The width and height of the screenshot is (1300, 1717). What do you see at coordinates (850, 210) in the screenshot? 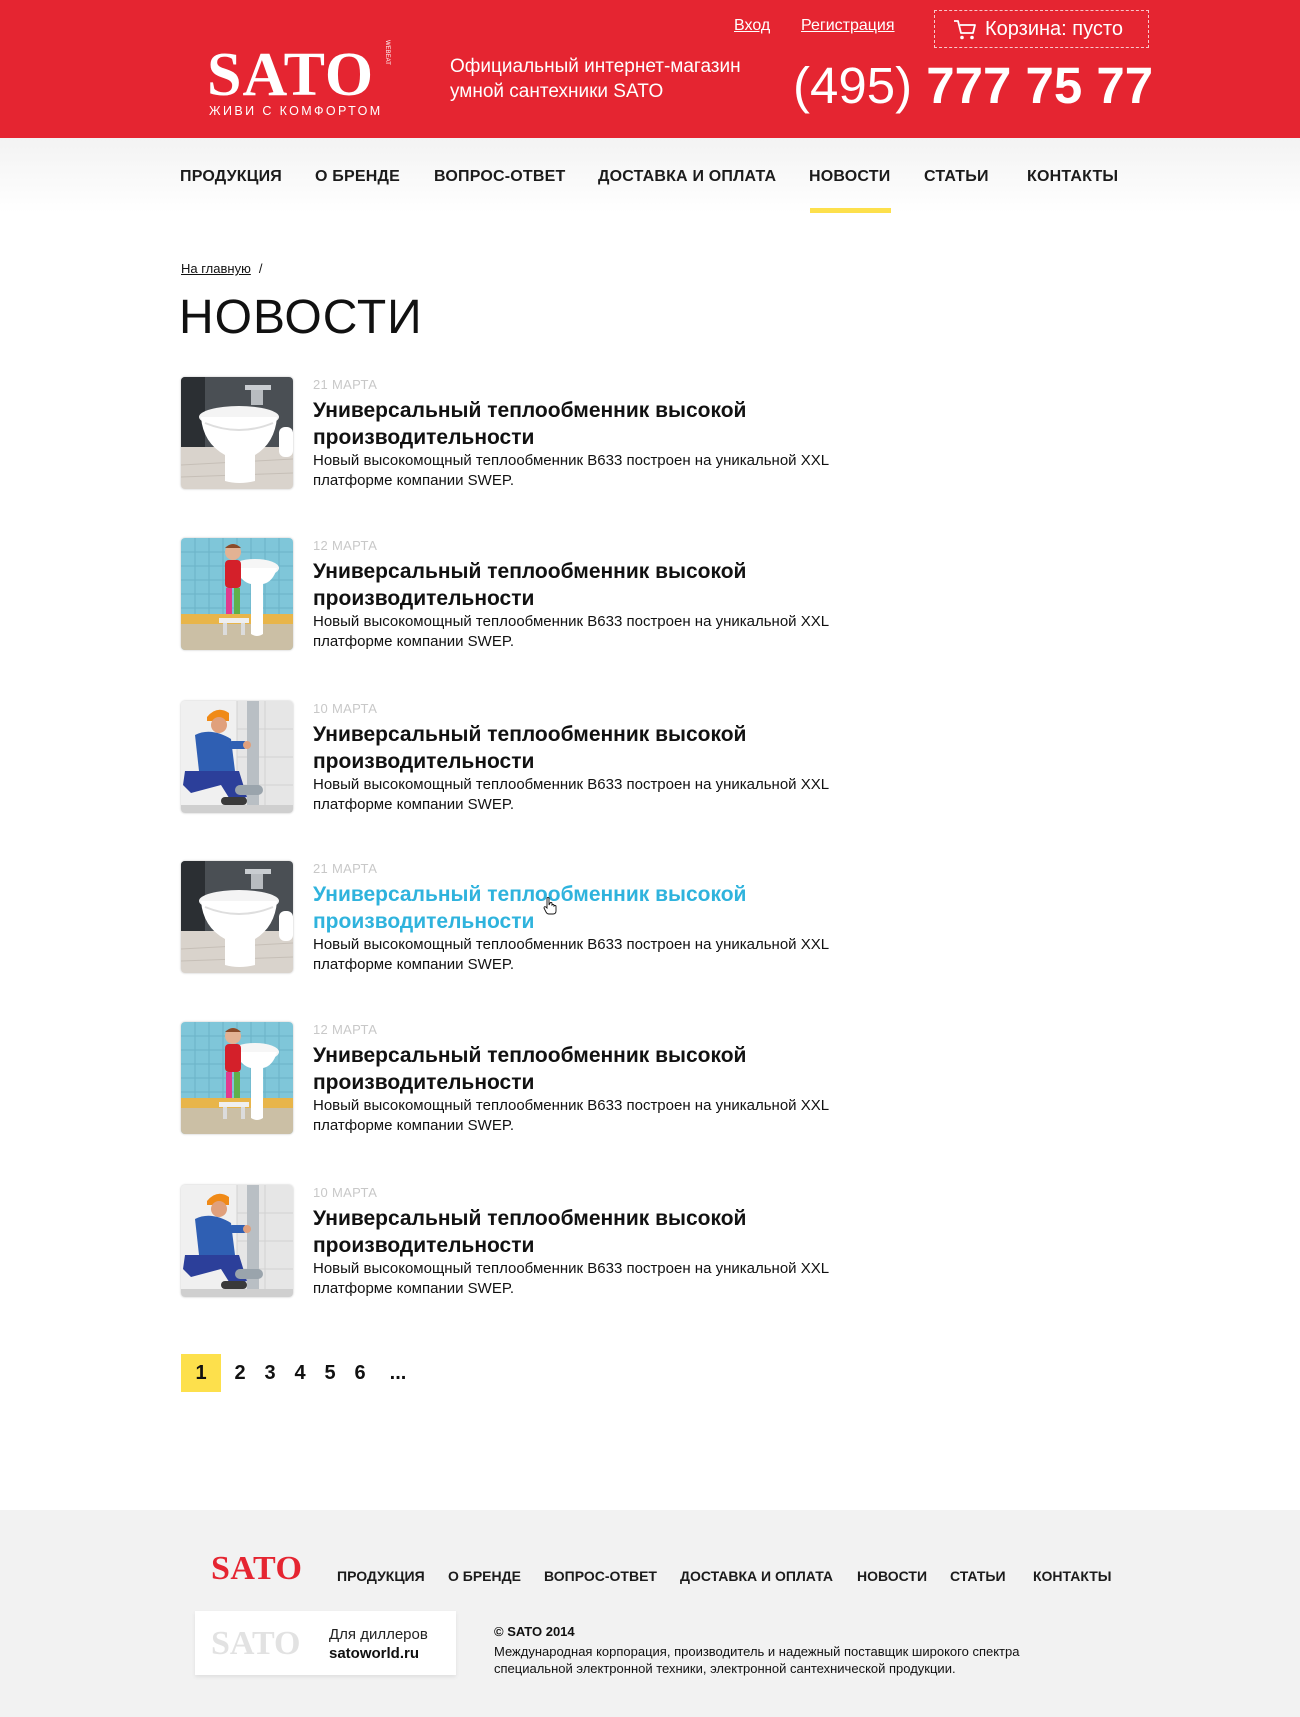
I see `nav-active-indicator` at bounding box center [850, 210].